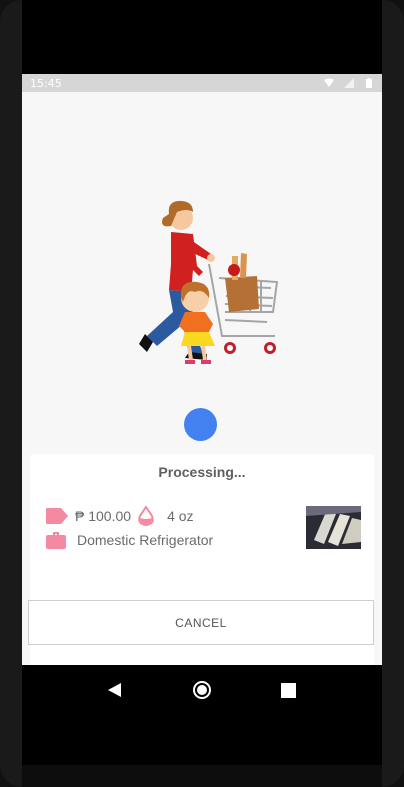 The image size is (404, 787). Describe the element at coordinates (103, 516) in the screenshot. I see `price-text: ₱ 100.00` at that location.